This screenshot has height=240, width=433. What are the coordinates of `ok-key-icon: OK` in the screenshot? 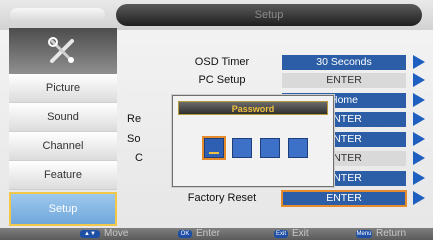 It's located at (185, 234).